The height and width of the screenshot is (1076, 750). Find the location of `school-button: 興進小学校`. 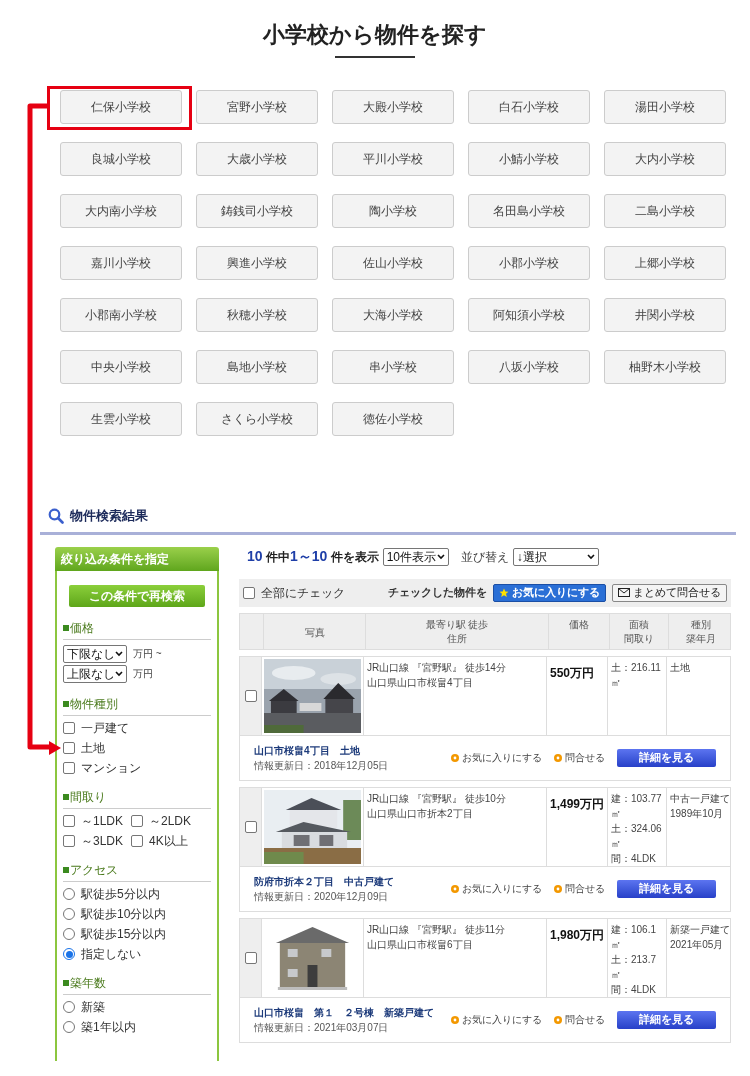

school-button: 興進小学校 is located at coordinates (257, 263).